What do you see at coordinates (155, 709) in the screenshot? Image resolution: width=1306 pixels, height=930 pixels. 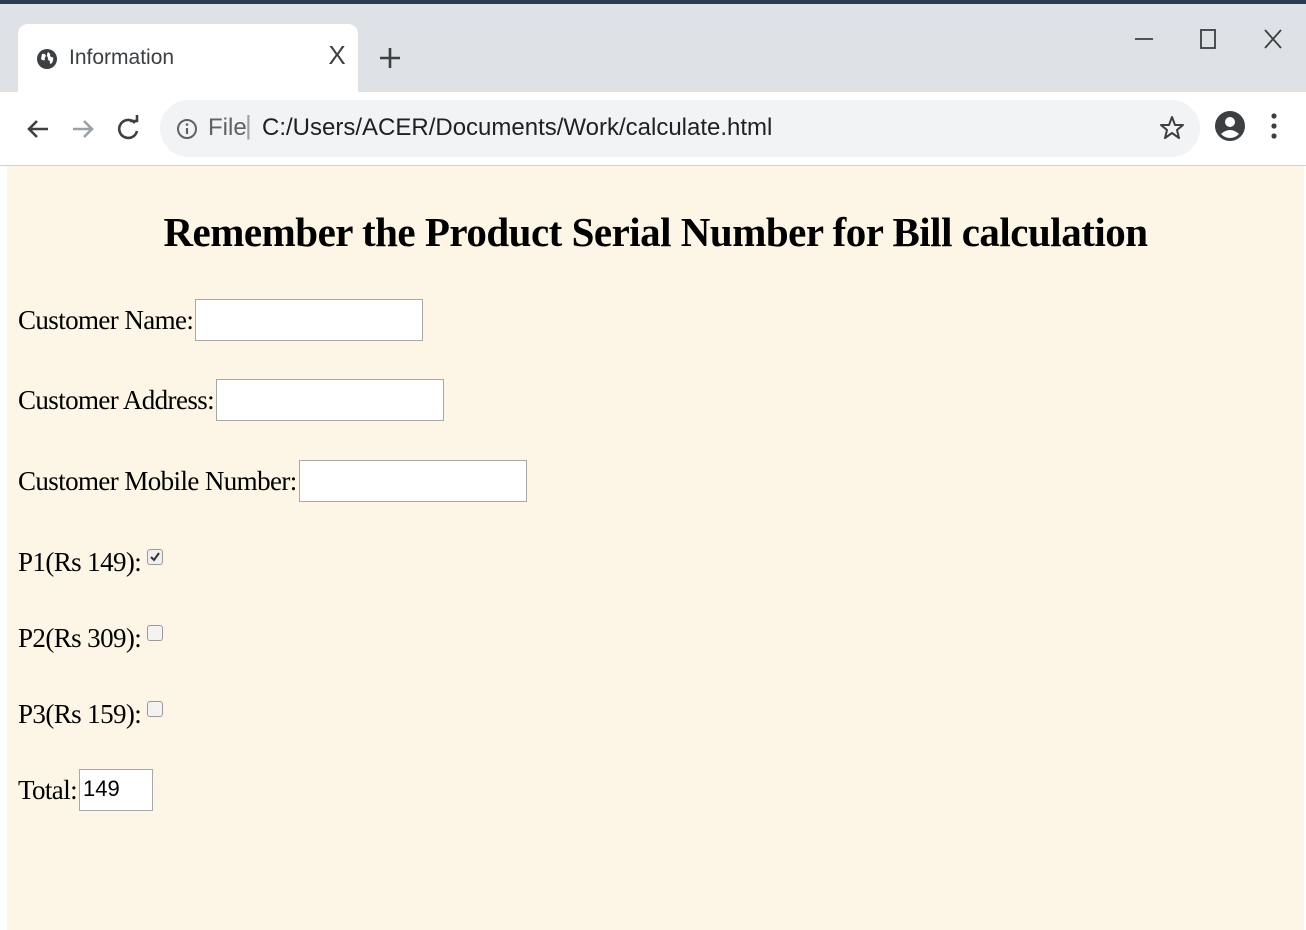 I see `product-p3-checkbox` at bounding box center [155, 709].